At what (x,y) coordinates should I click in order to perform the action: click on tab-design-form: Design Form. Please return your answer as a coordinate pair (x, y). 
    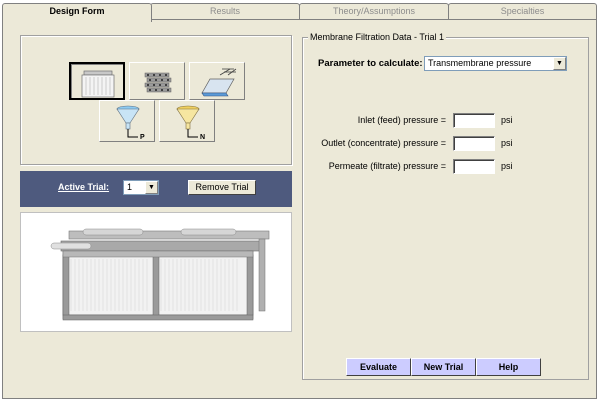
    Looking at the image, I should click on (77, 12).